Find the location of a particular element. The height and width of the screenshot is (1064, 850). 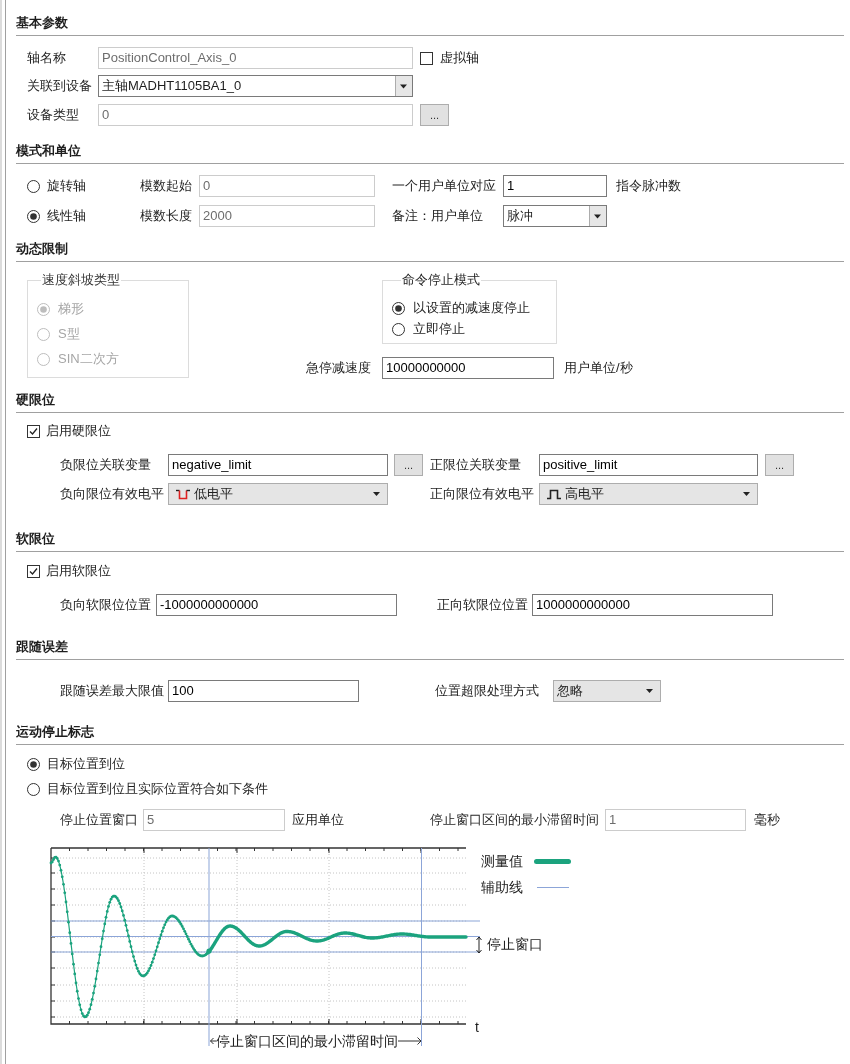

field-label: 正限位关联变量 is located at coordinates (475, 465).